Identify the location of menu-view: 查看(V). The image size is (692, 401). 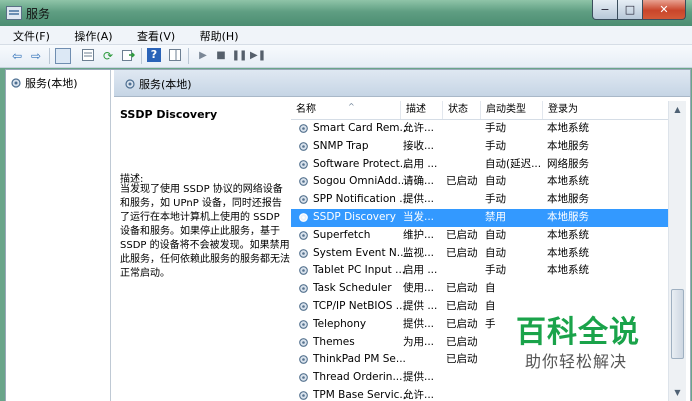
(152, 35).